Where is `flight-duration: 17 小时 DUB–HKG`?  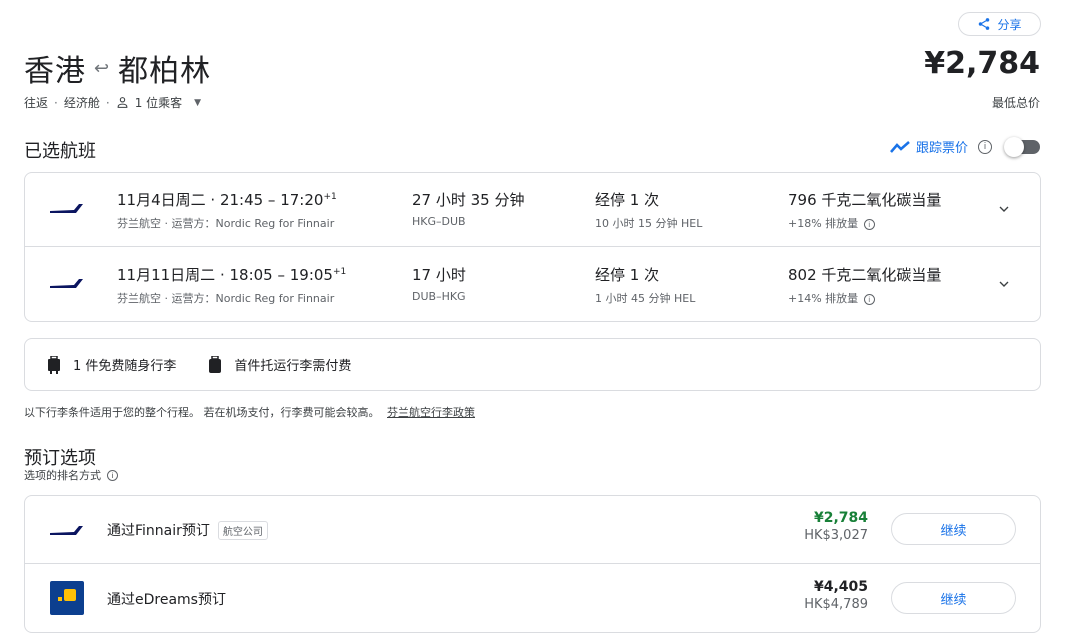
flight-duration: 17 小时 DUB–HKG is located at coordinates (439, 283).